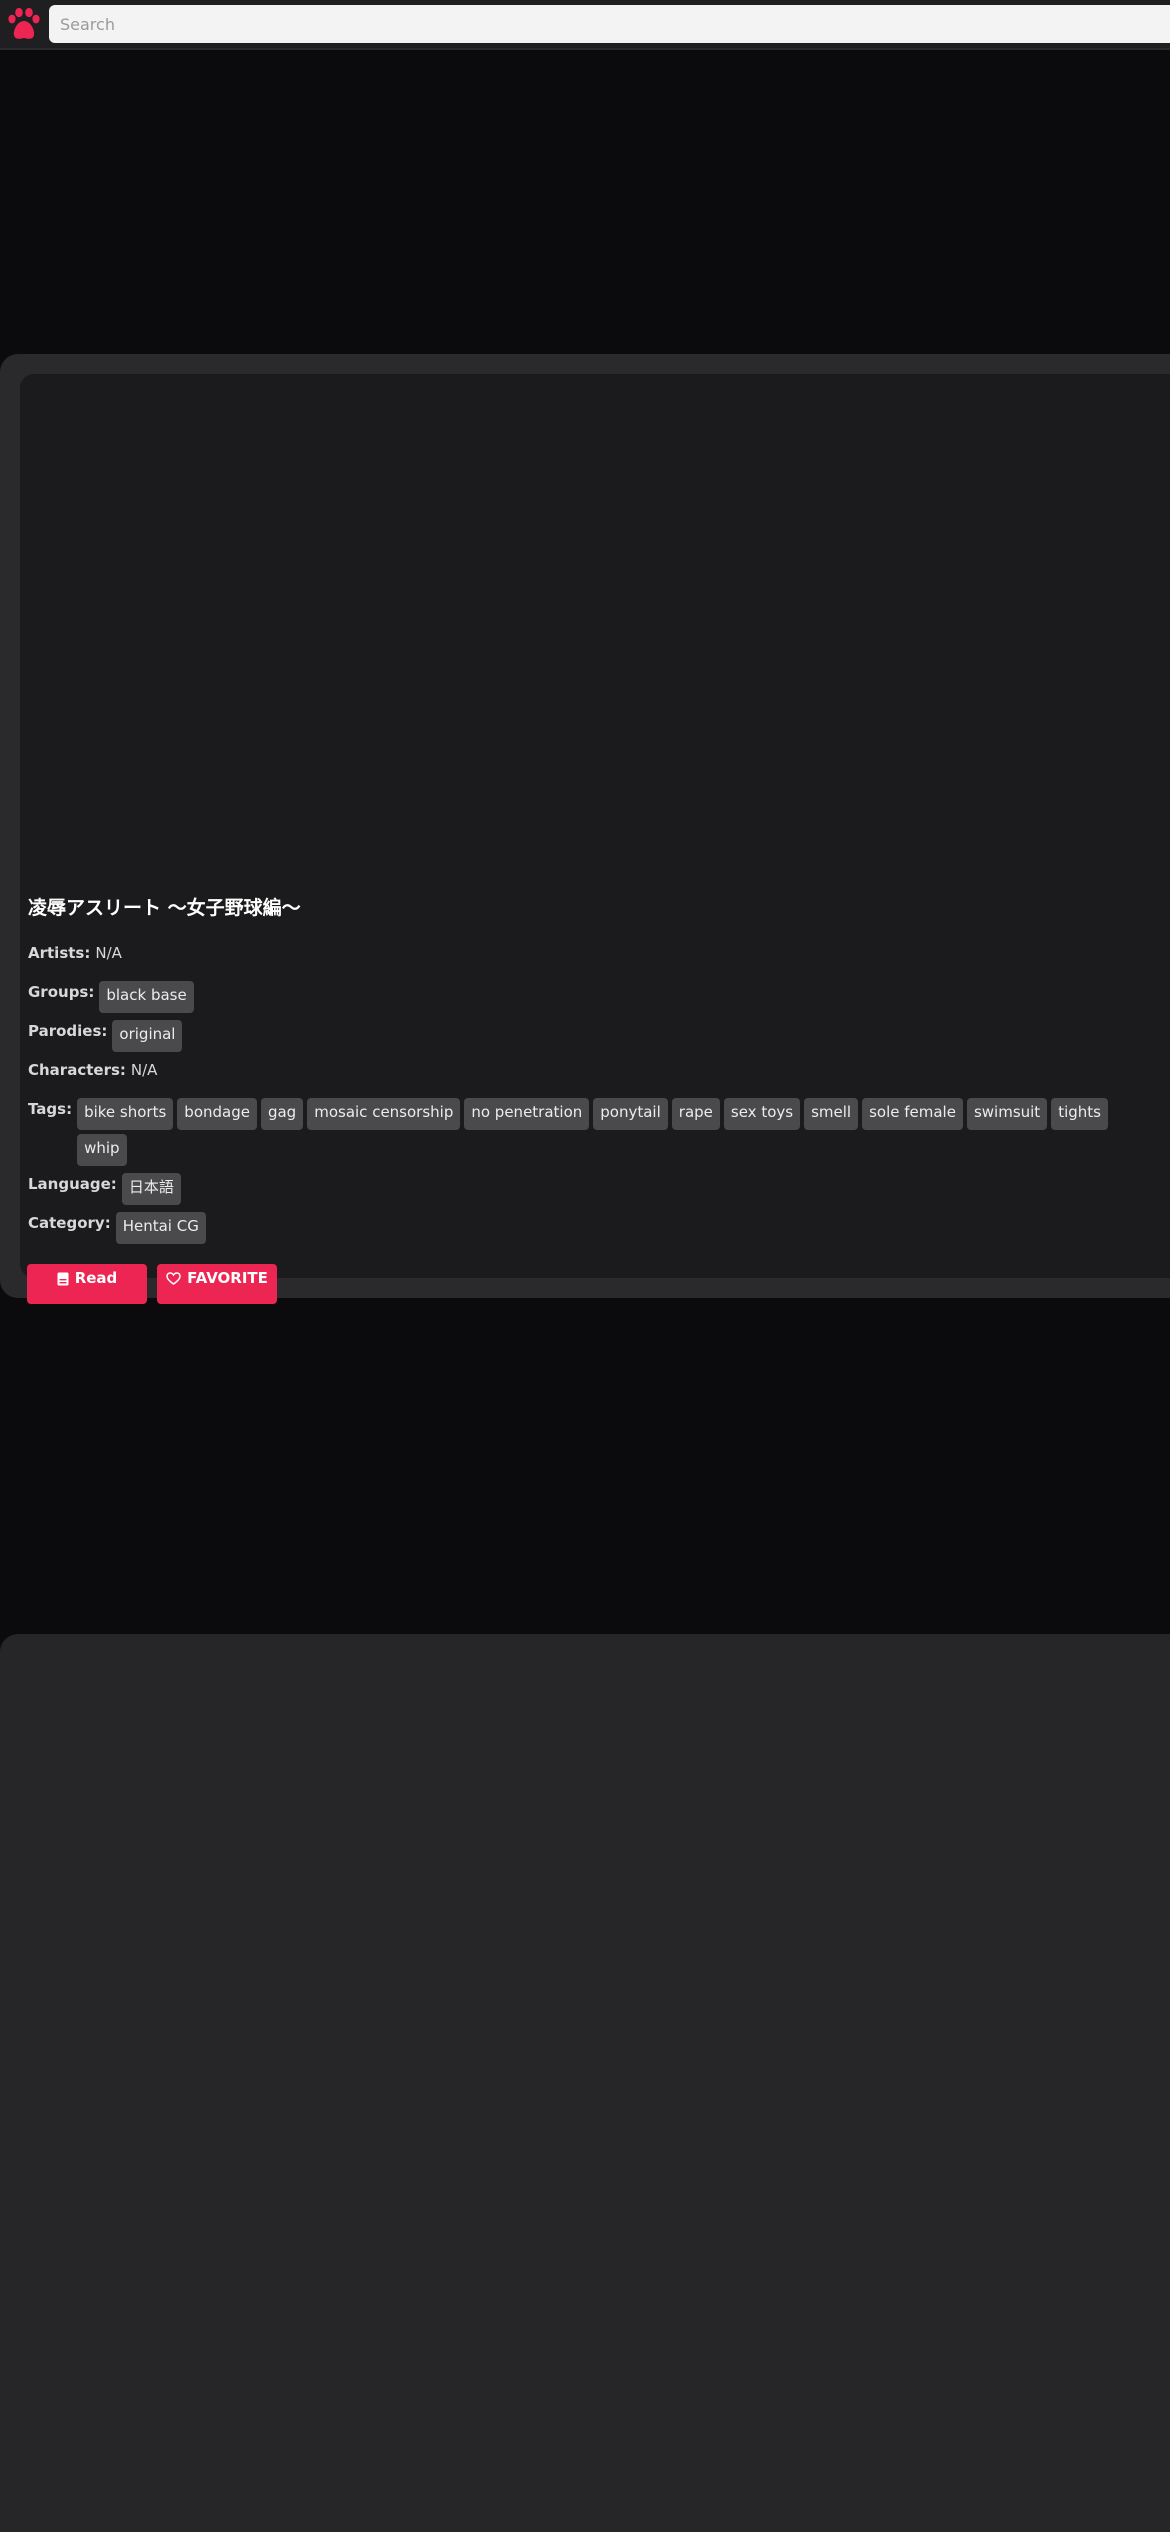  Describe the element at coordinates (96, 1278) in the screenshot. I see `read-button-label: Read` at that location.